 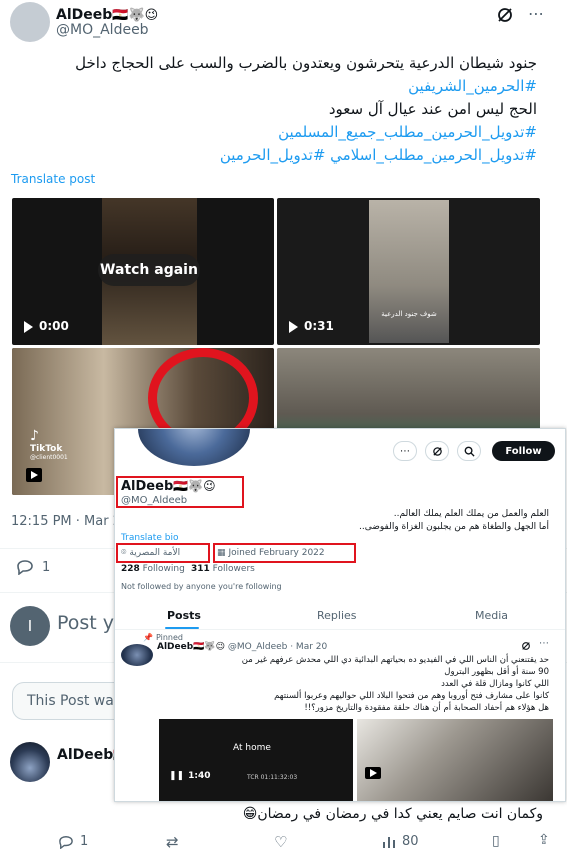 What do you see at coordinates (472, 86) in the screenshot?
I see `post-hashtag-line: #الحرمين_الشريفين` at bounding box center [472, 86].